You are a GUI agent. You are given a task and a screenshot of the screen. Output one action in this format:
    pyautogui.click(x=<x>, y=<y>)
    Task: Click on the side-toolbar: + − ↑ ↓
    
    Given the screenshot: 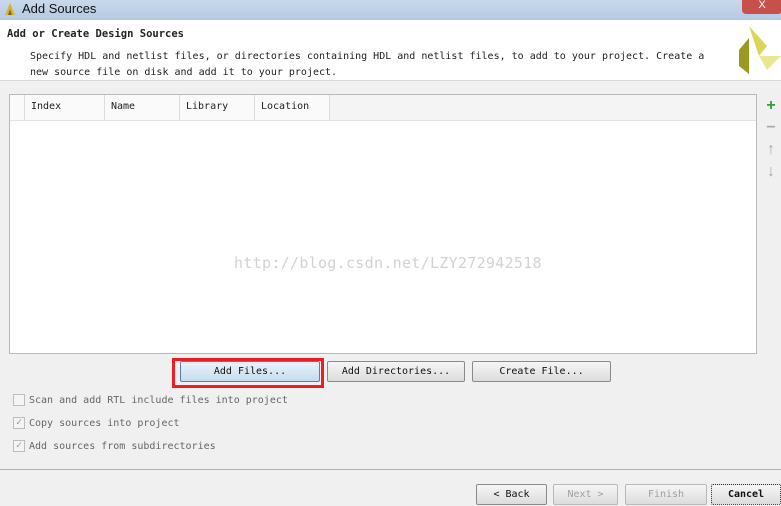 What is the action you would take?
    pyautogui.click(x=771, y=141)
    